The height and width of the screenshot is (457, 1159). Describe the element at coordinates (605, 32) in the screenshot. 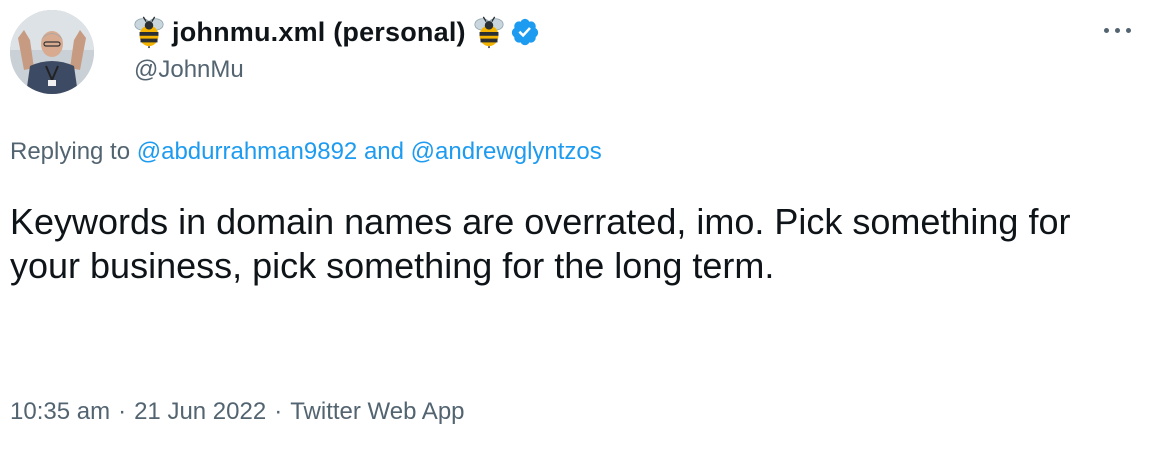

I see `author-name-row: johnmu.xml (personal)` at that location.